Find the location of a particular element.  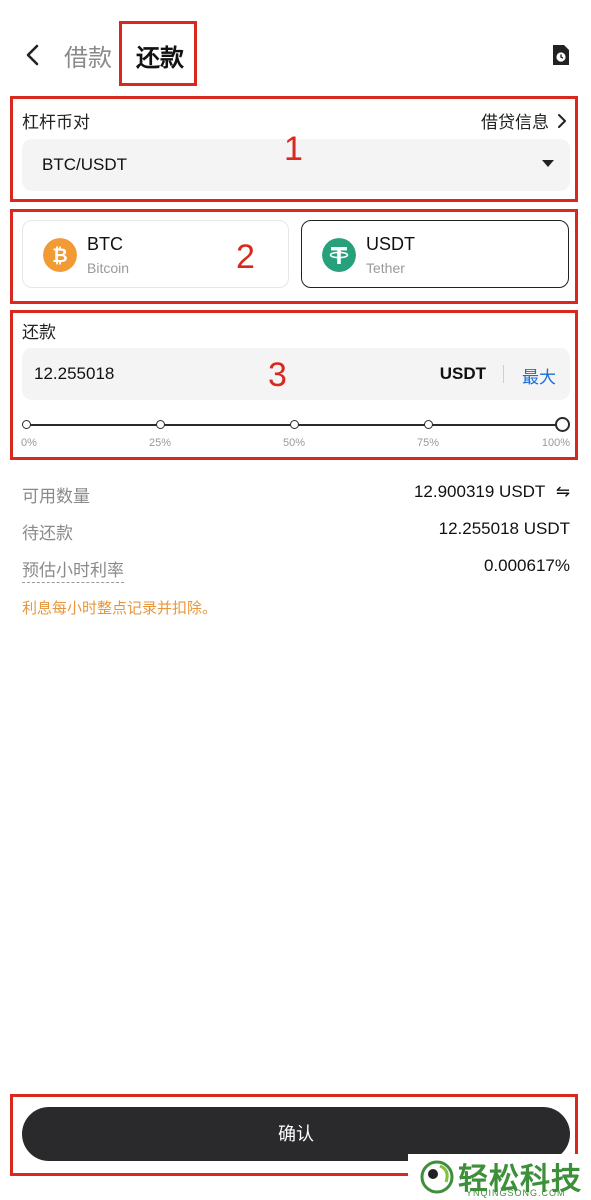

repay-amount-input is located at coordinates (184, 374).